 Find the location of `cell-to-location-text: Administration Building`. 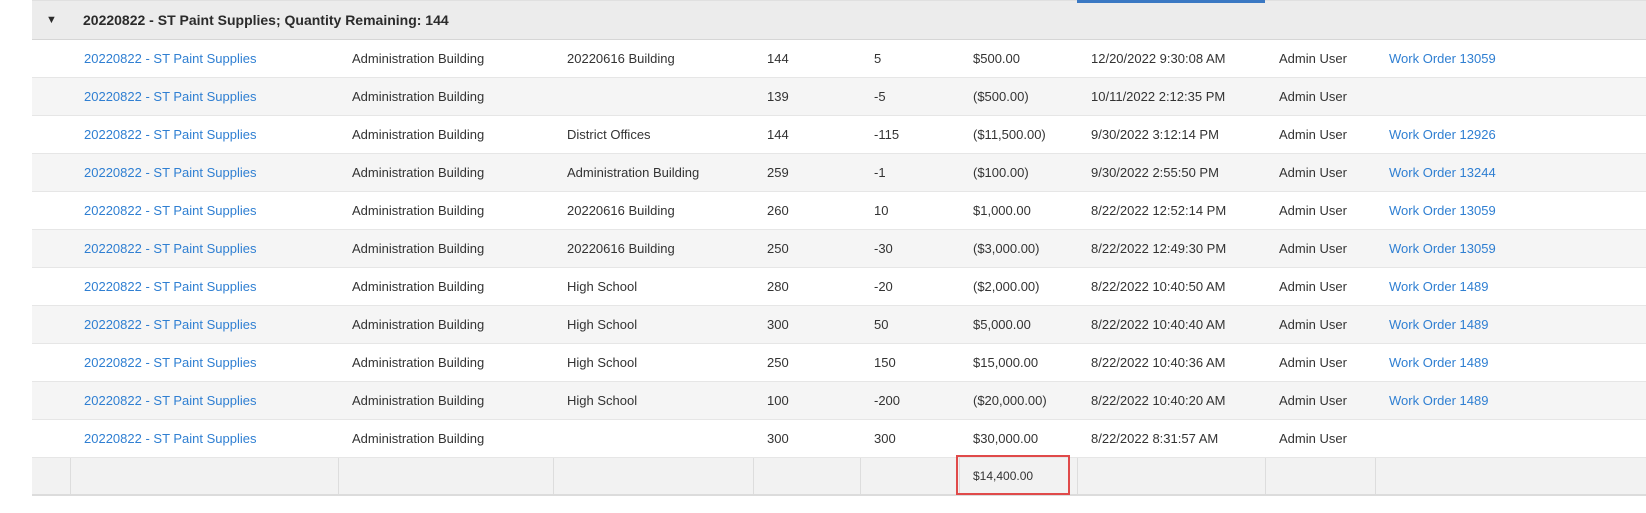

cell-to-location-text: Administration Building is located at coordinates (633, 172).